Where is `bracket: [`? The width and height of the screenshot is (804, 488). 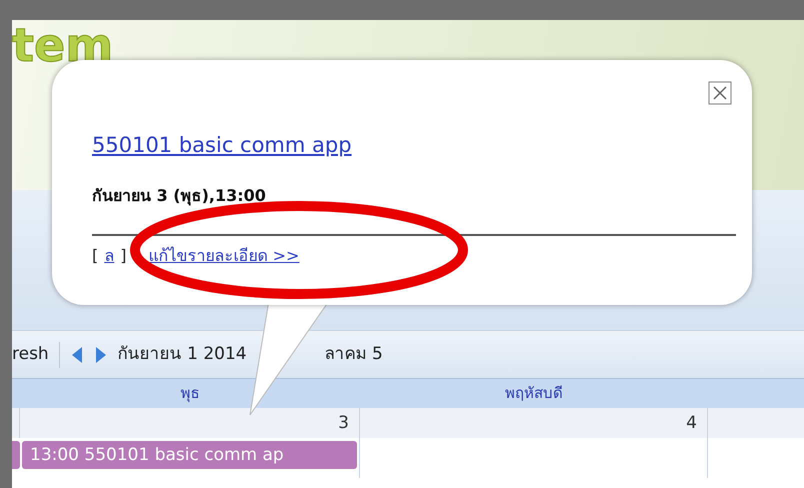
bracket: [ is located at coordinates (95, 255).